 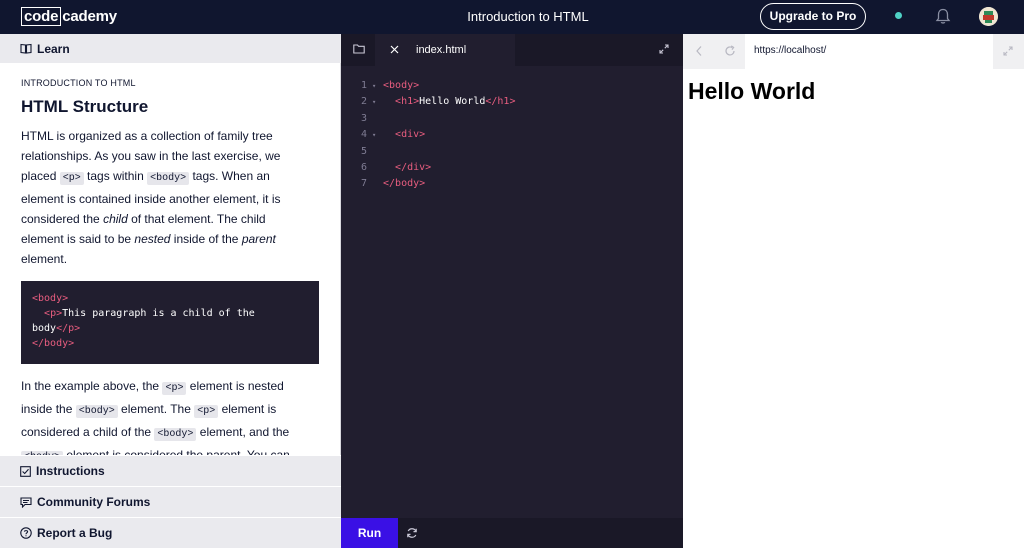 What do you see at coordinates (396, 167) in the screenshot?
I see `code-line: 6 </div>` at bounding box center [396, 167].